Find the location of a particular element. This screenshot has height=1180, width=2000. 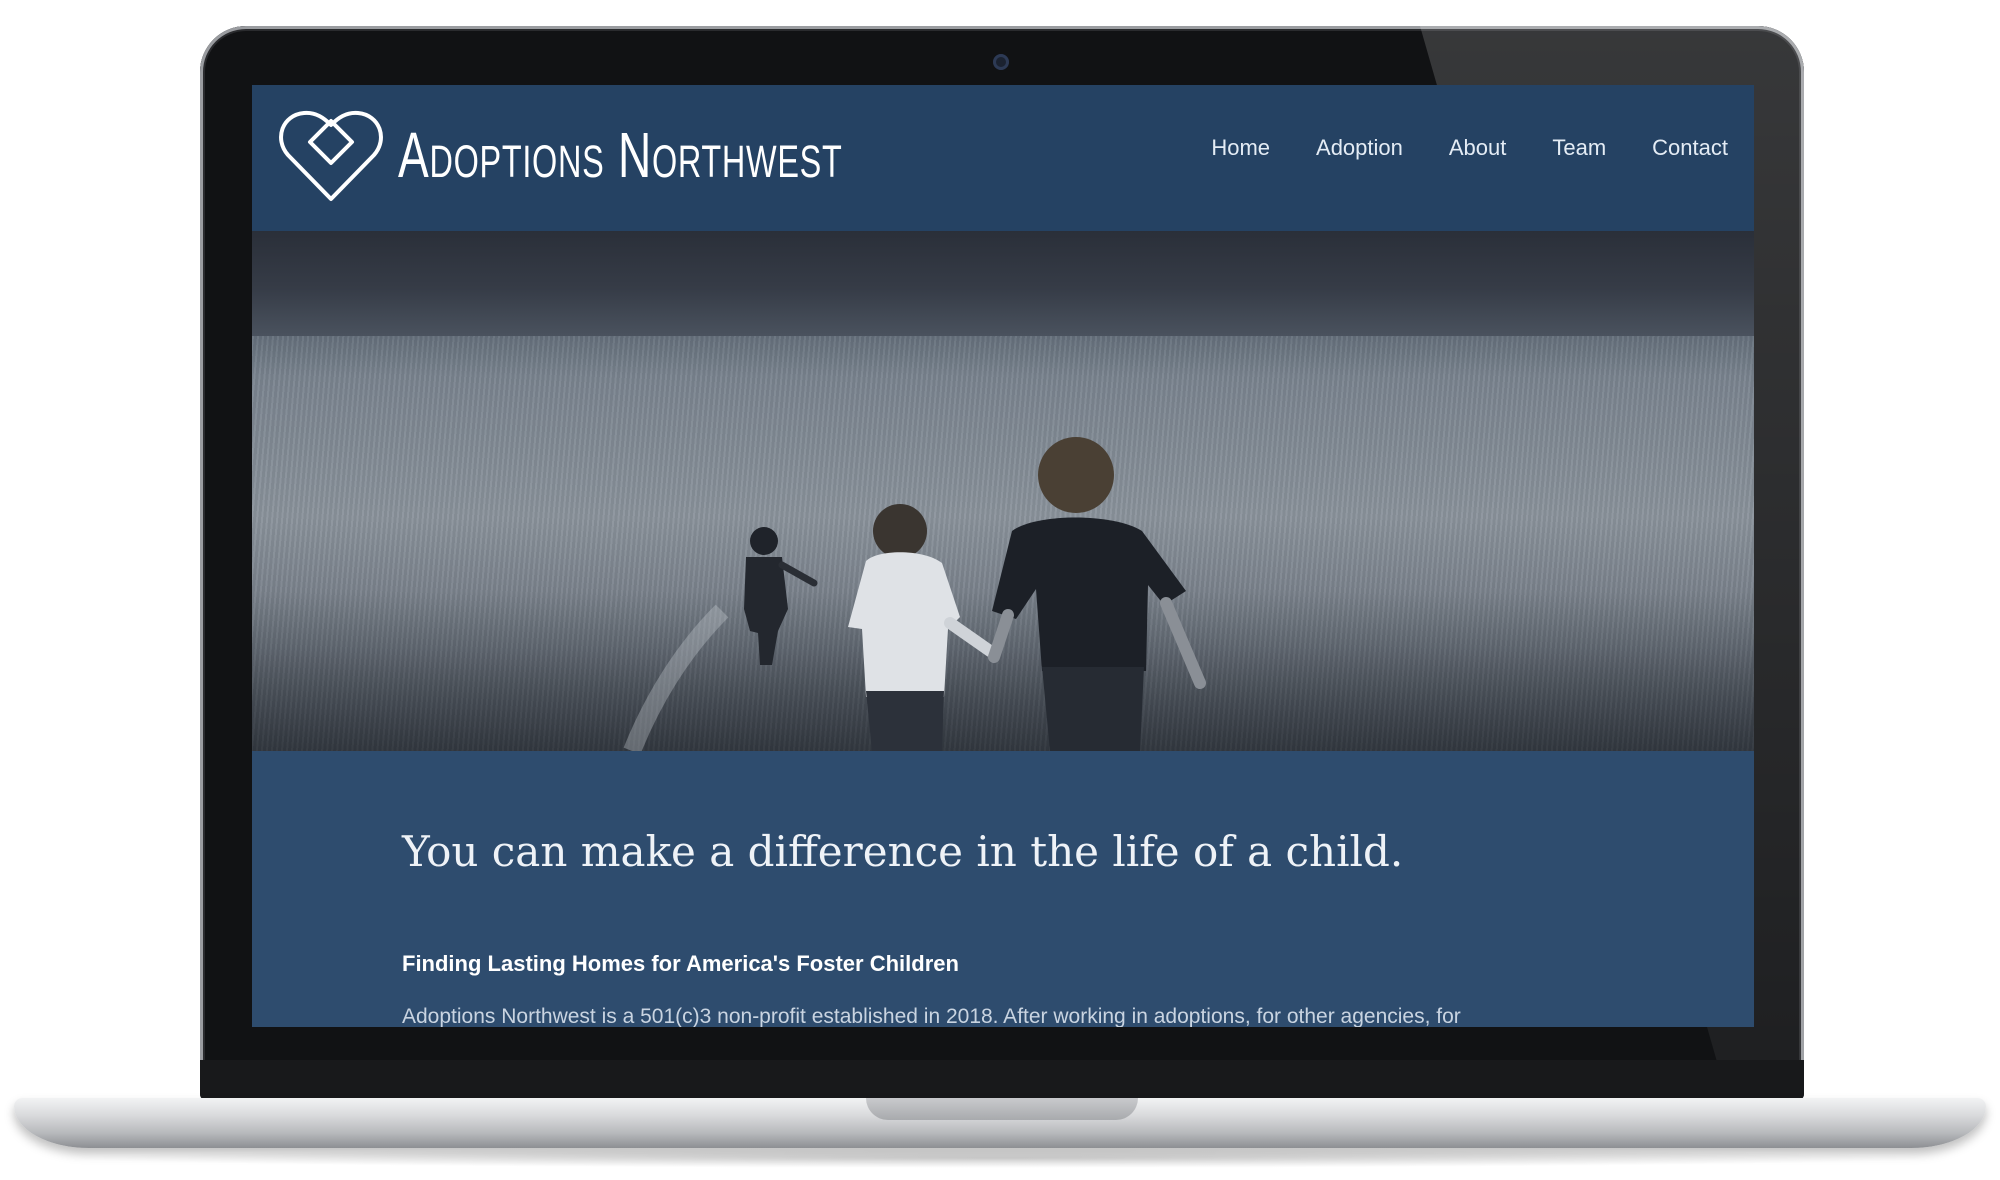

nav-adoption: Adoption is located at coordinates (1359, 148).